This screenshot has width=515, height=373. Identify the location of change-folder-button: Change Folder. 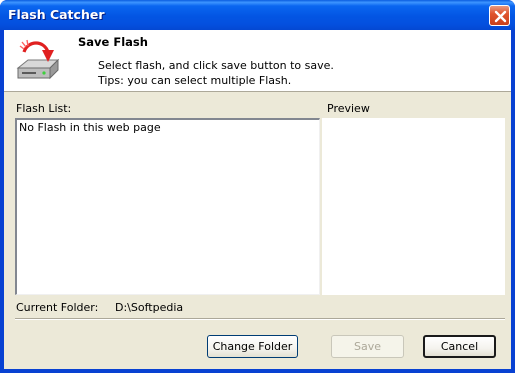
(252, 346).